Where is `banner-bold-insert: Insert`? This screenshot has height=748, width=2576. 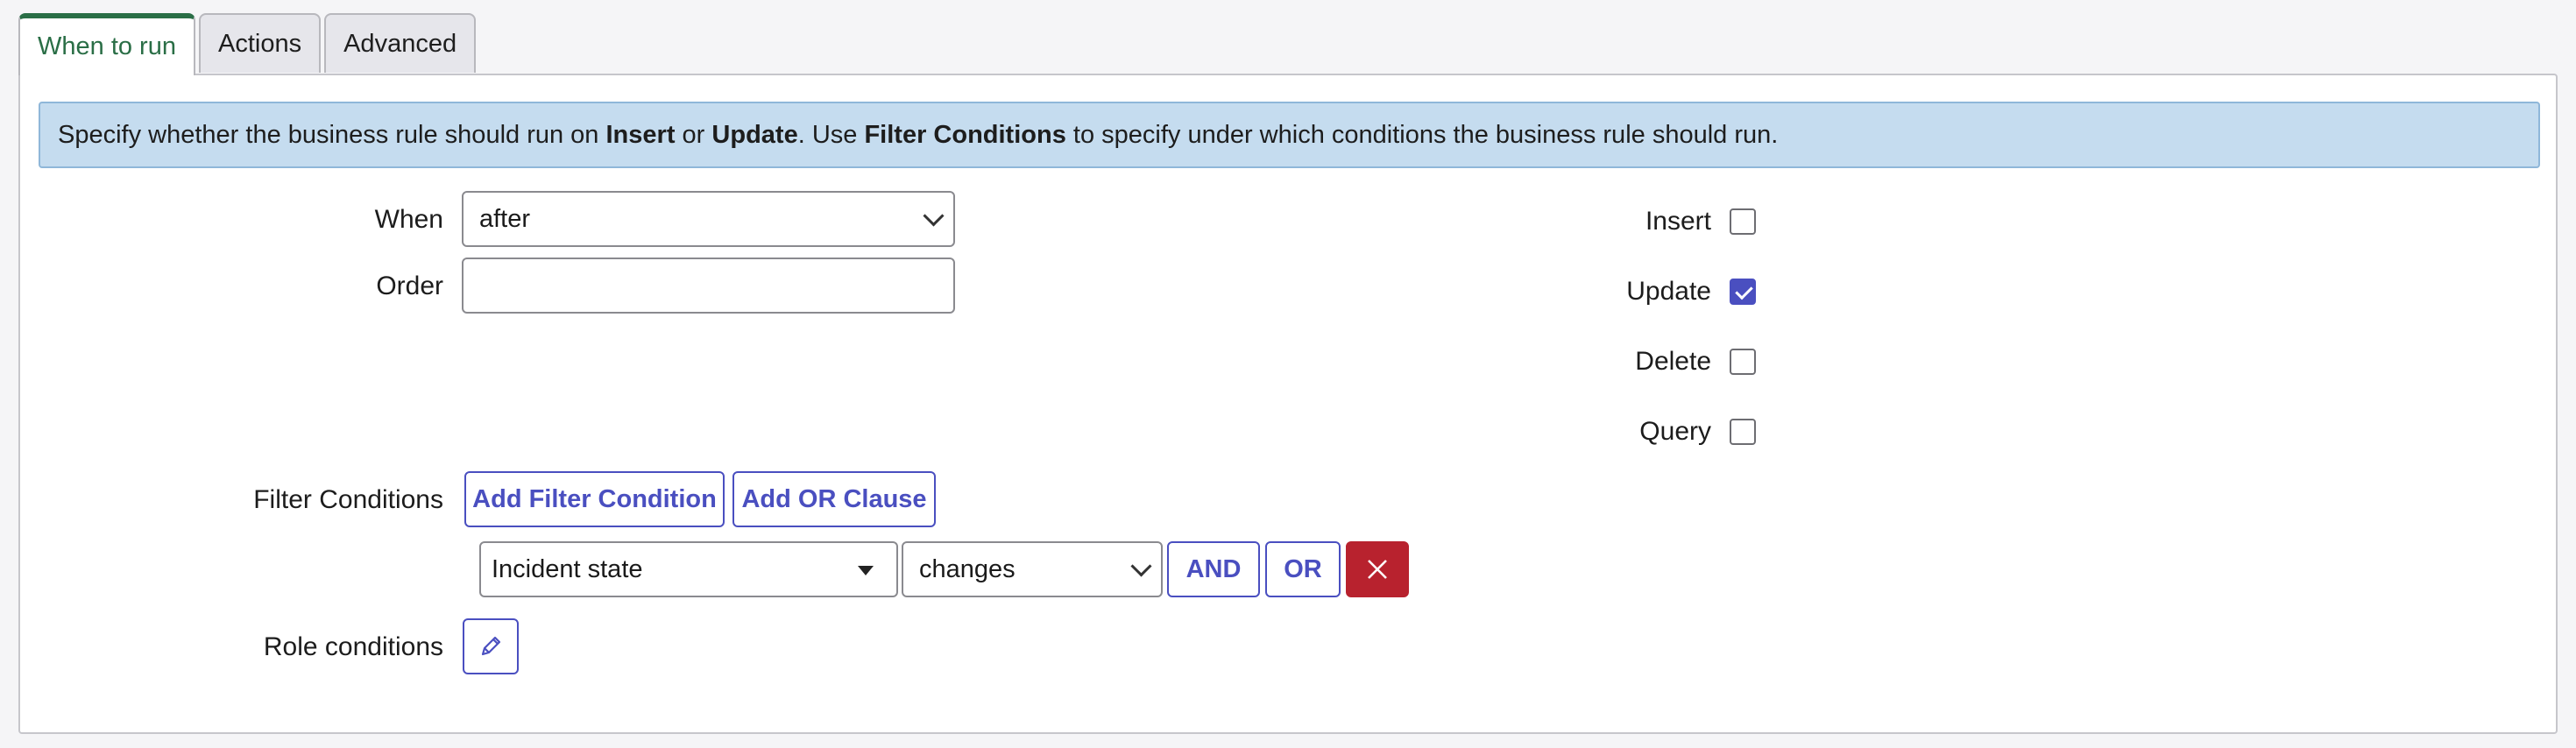 banner-bold-insert: Insert is located at coordinates (640, 134).